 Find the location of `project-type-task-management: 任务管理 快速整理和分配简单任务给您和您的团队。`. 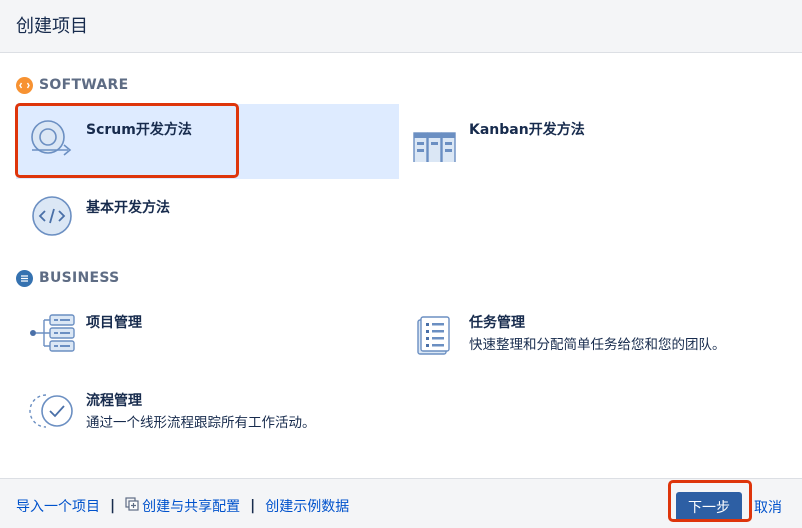

project-type-task-management: 任务管理 快速整理和分配简单任务给您和您的团队。 is located at coordinates (594, 333).